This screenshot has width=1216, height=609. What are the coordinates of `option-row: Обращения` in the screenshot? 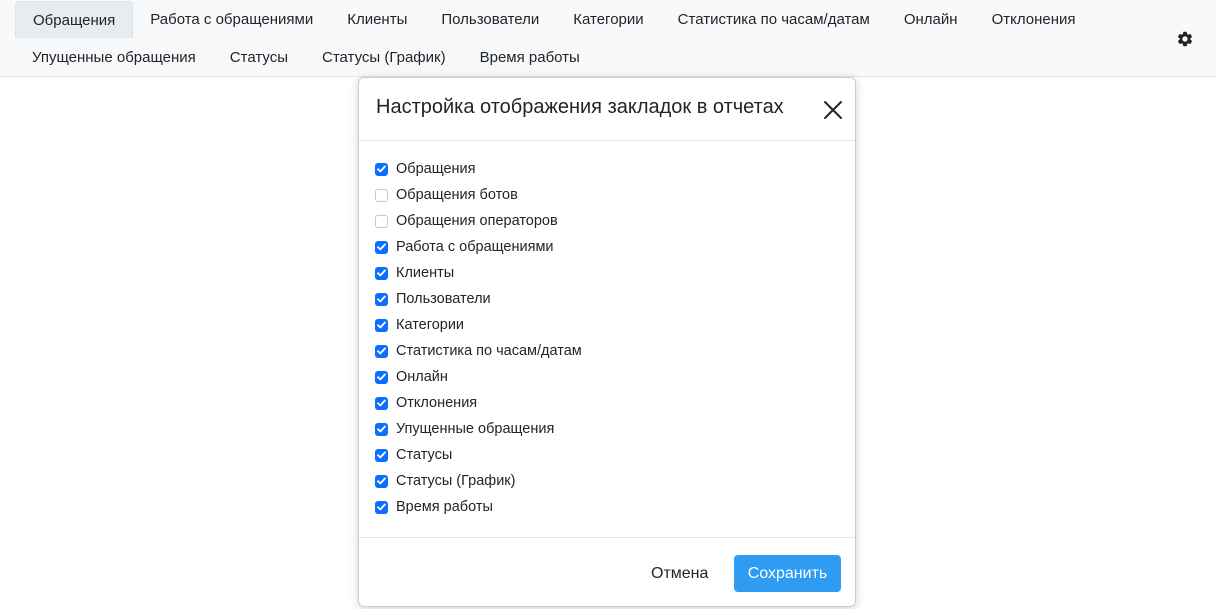 It's located at (425, 169).